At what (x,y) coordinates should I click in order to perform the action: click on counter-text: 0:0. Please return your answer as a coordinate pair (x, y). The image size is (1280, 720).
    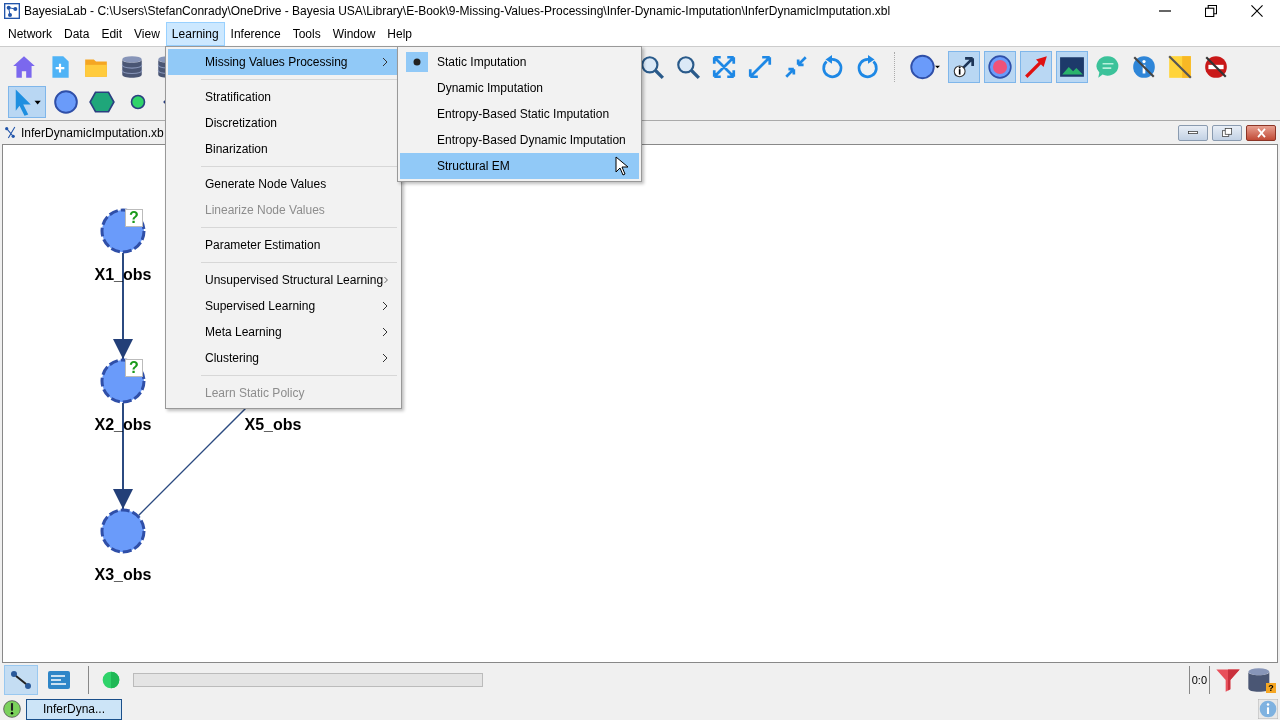
    Looking at the image, I should click on (1199, 680).